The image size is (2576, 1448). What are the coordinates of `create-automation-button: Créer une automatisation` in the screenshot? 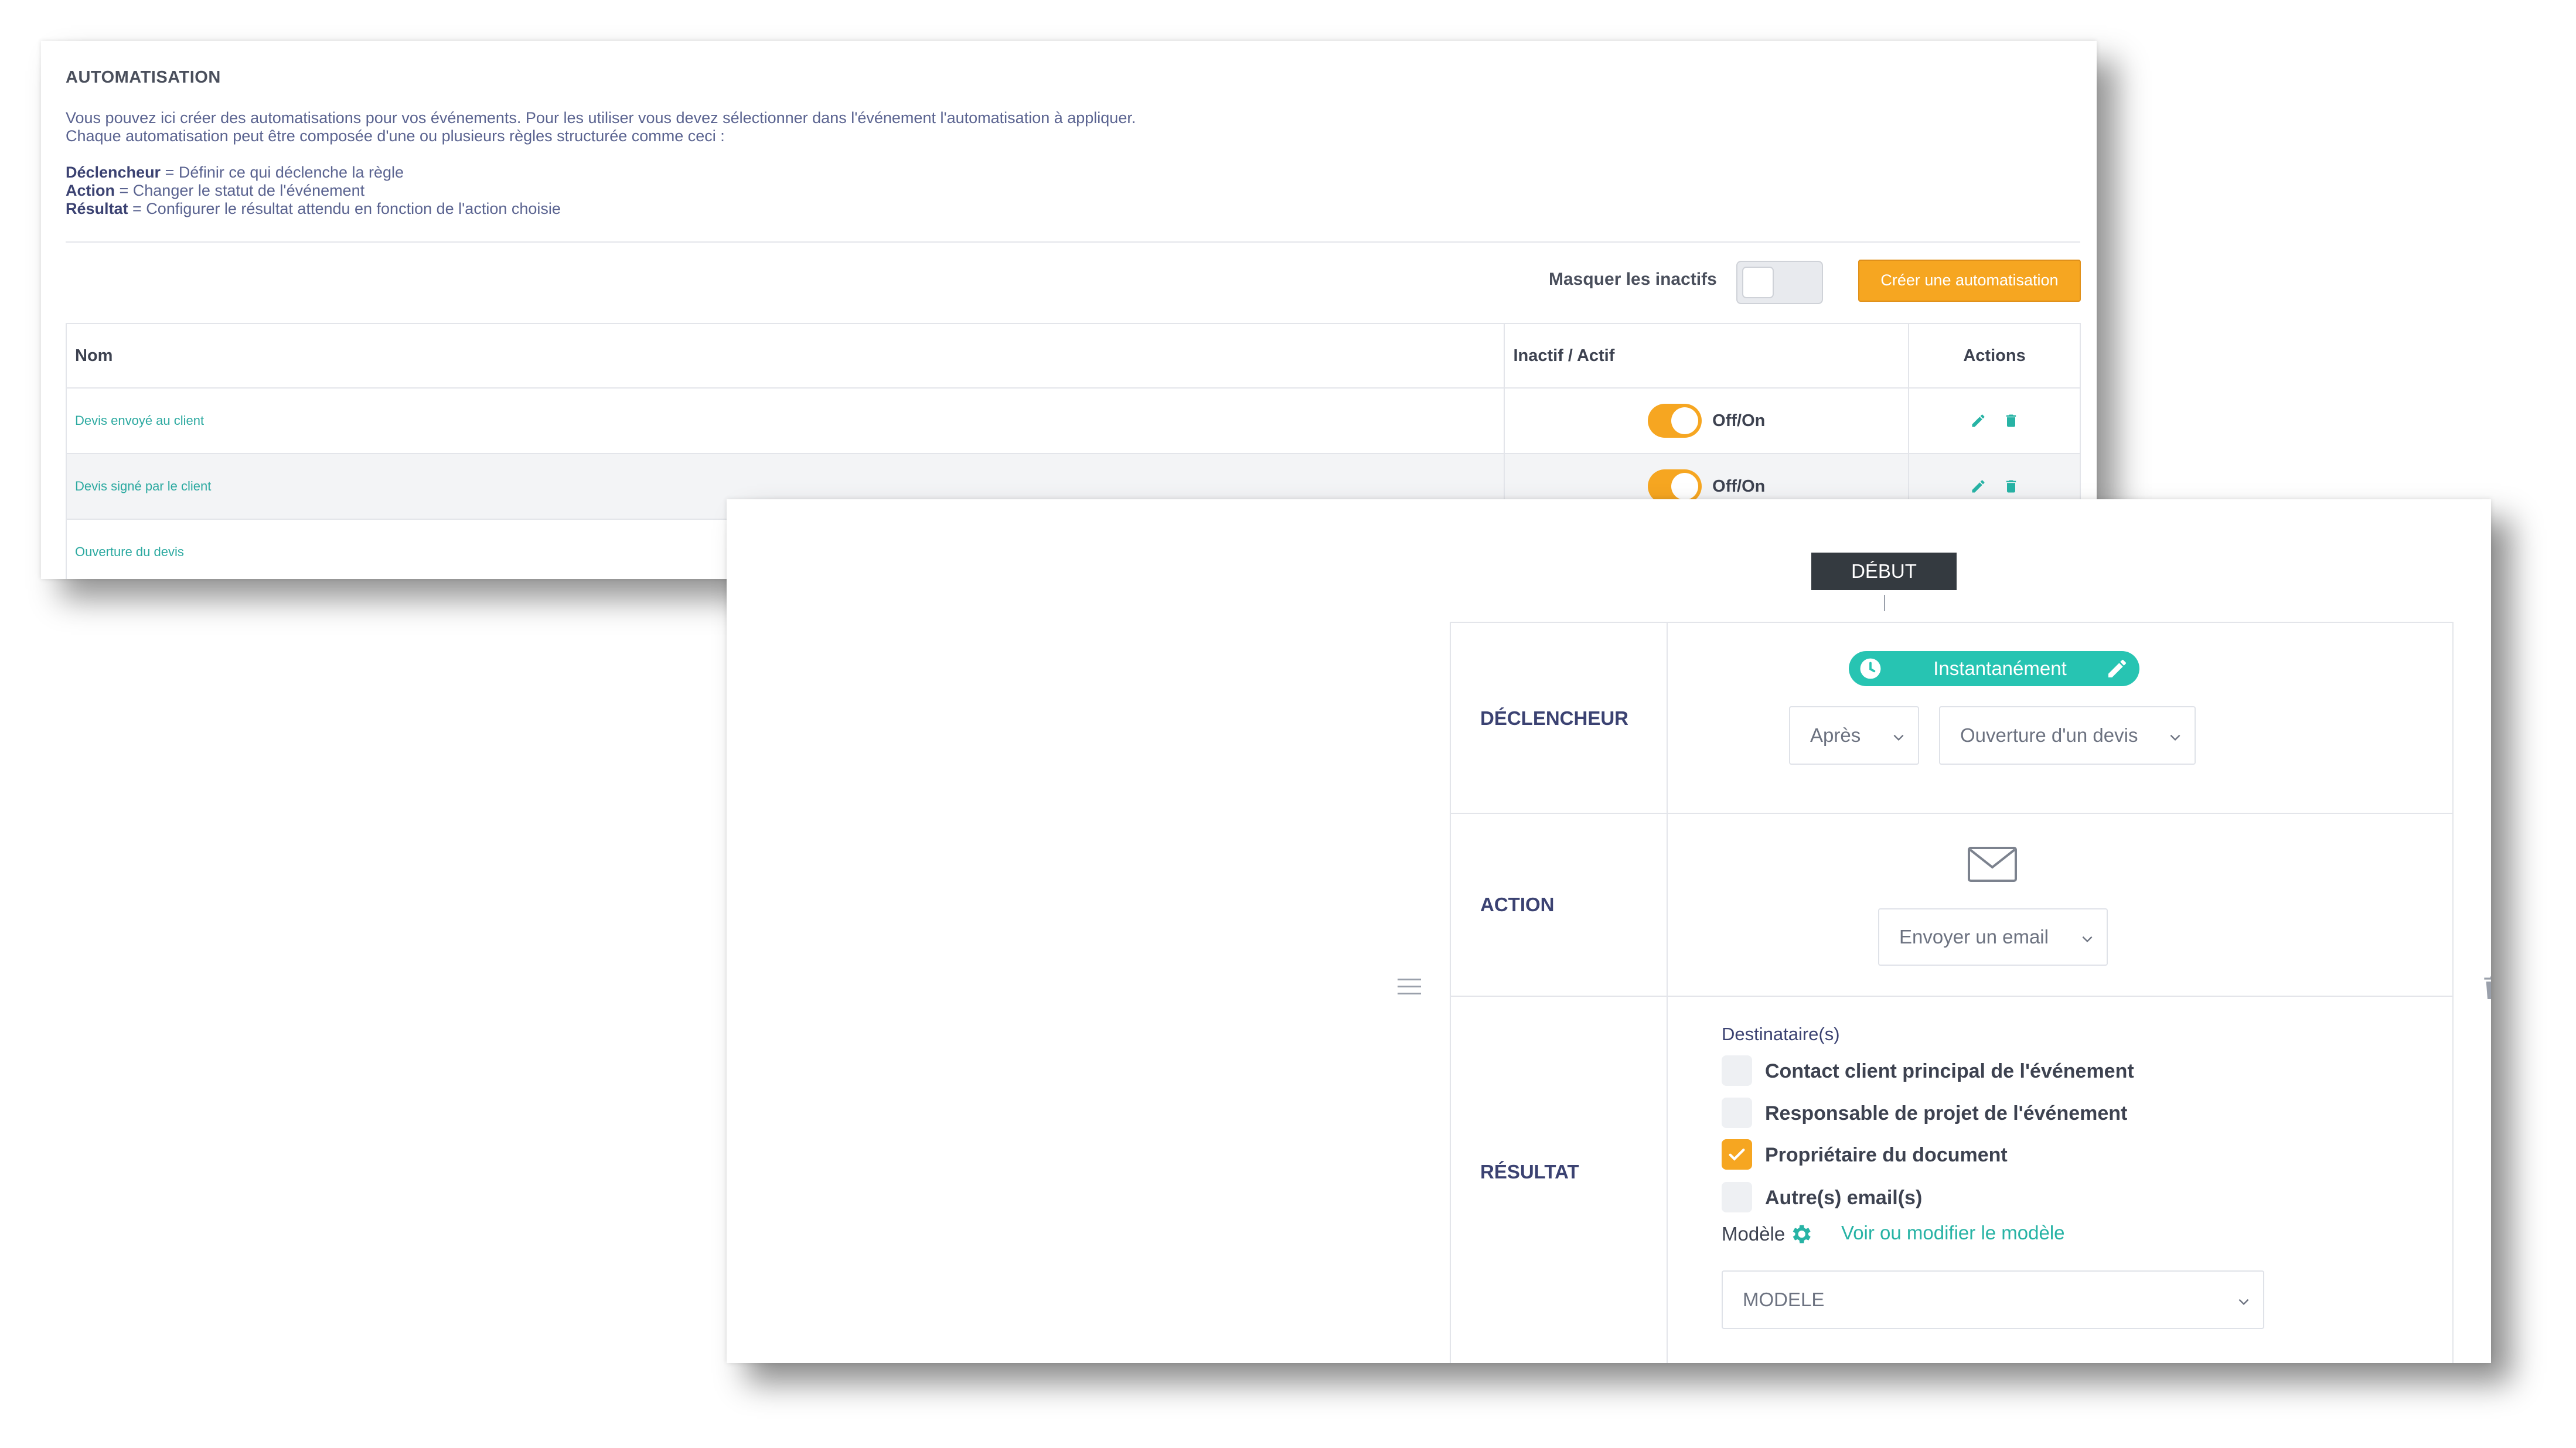 It's located at (1969, 281).